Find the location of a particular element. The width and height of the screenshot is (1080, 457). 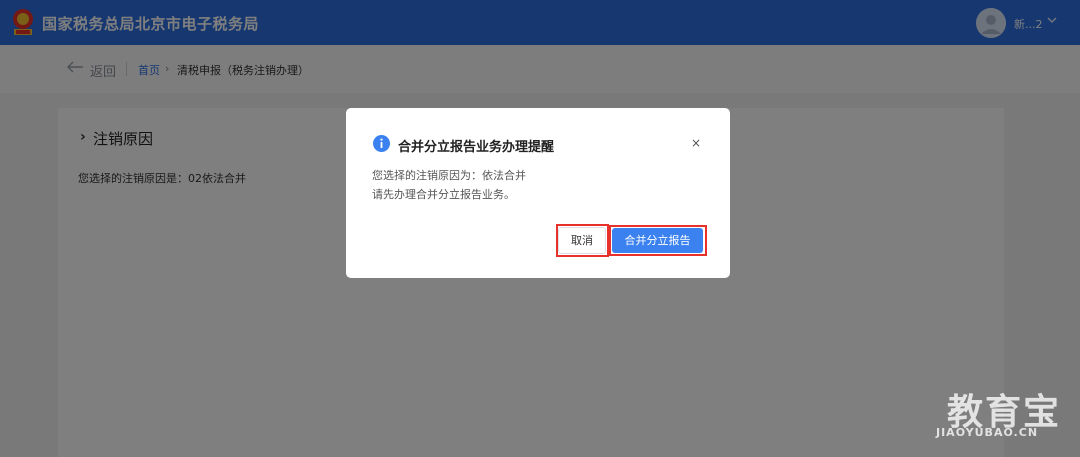

watermark-url: JIAOYUBAO.CN is located at coordinates (987, 432).